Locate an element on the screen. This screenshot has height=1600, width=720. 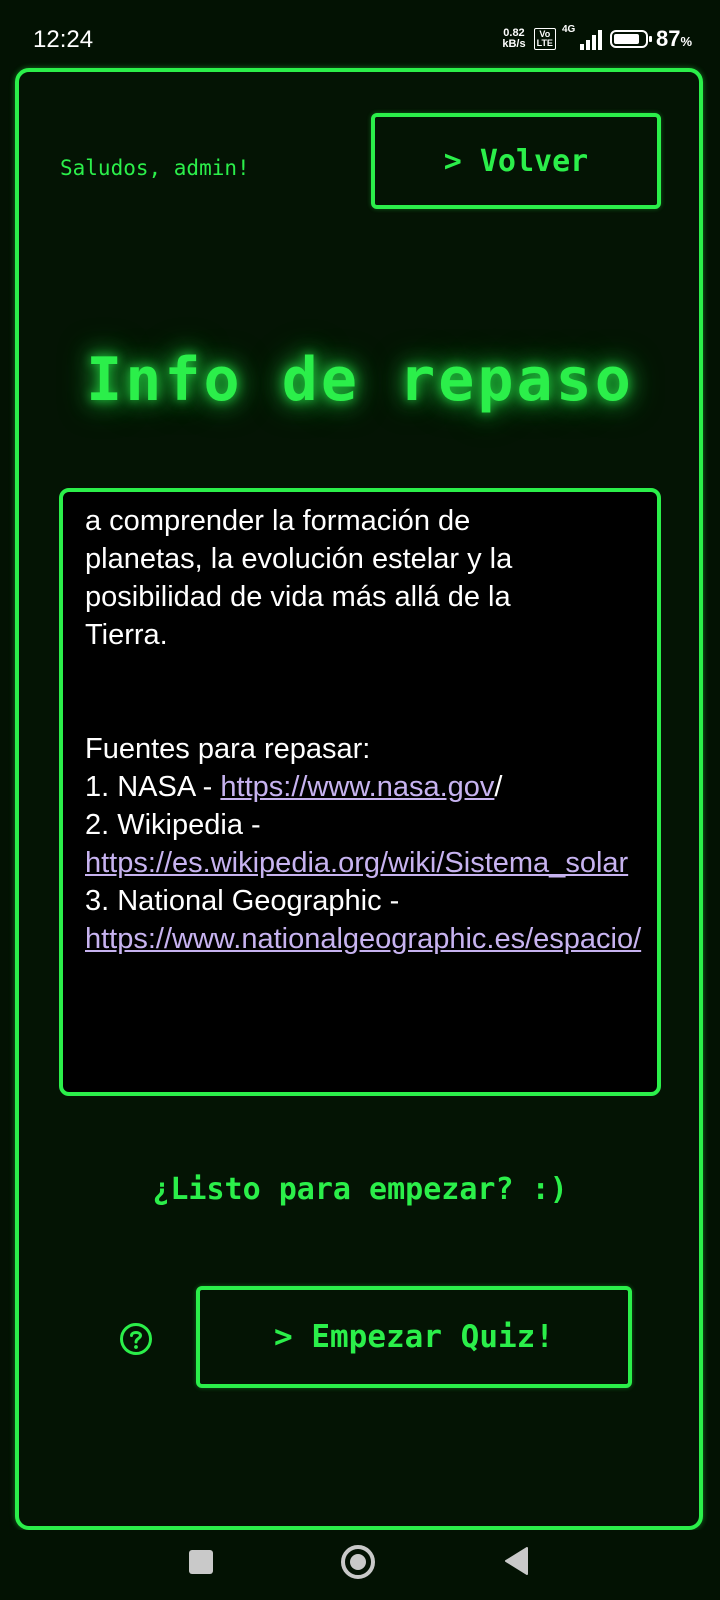
info-line: Tierra. is located at coordinates (126, 635).